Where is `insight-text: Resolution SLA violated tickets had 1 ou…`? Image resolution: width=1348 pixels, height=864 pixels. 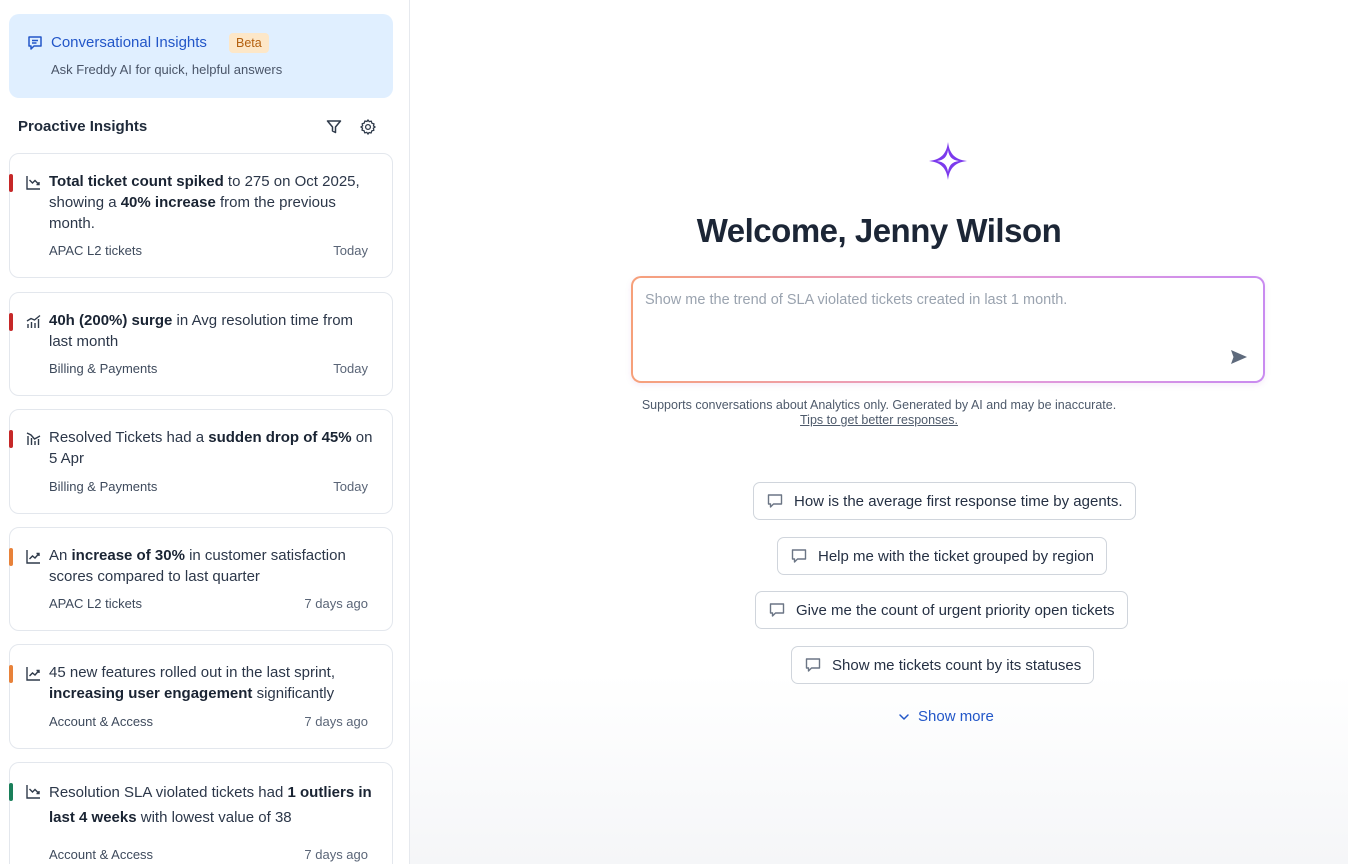
insight-text: Resolution SLA violated tickets had 1 ou… is located at coordinates (211, 805).